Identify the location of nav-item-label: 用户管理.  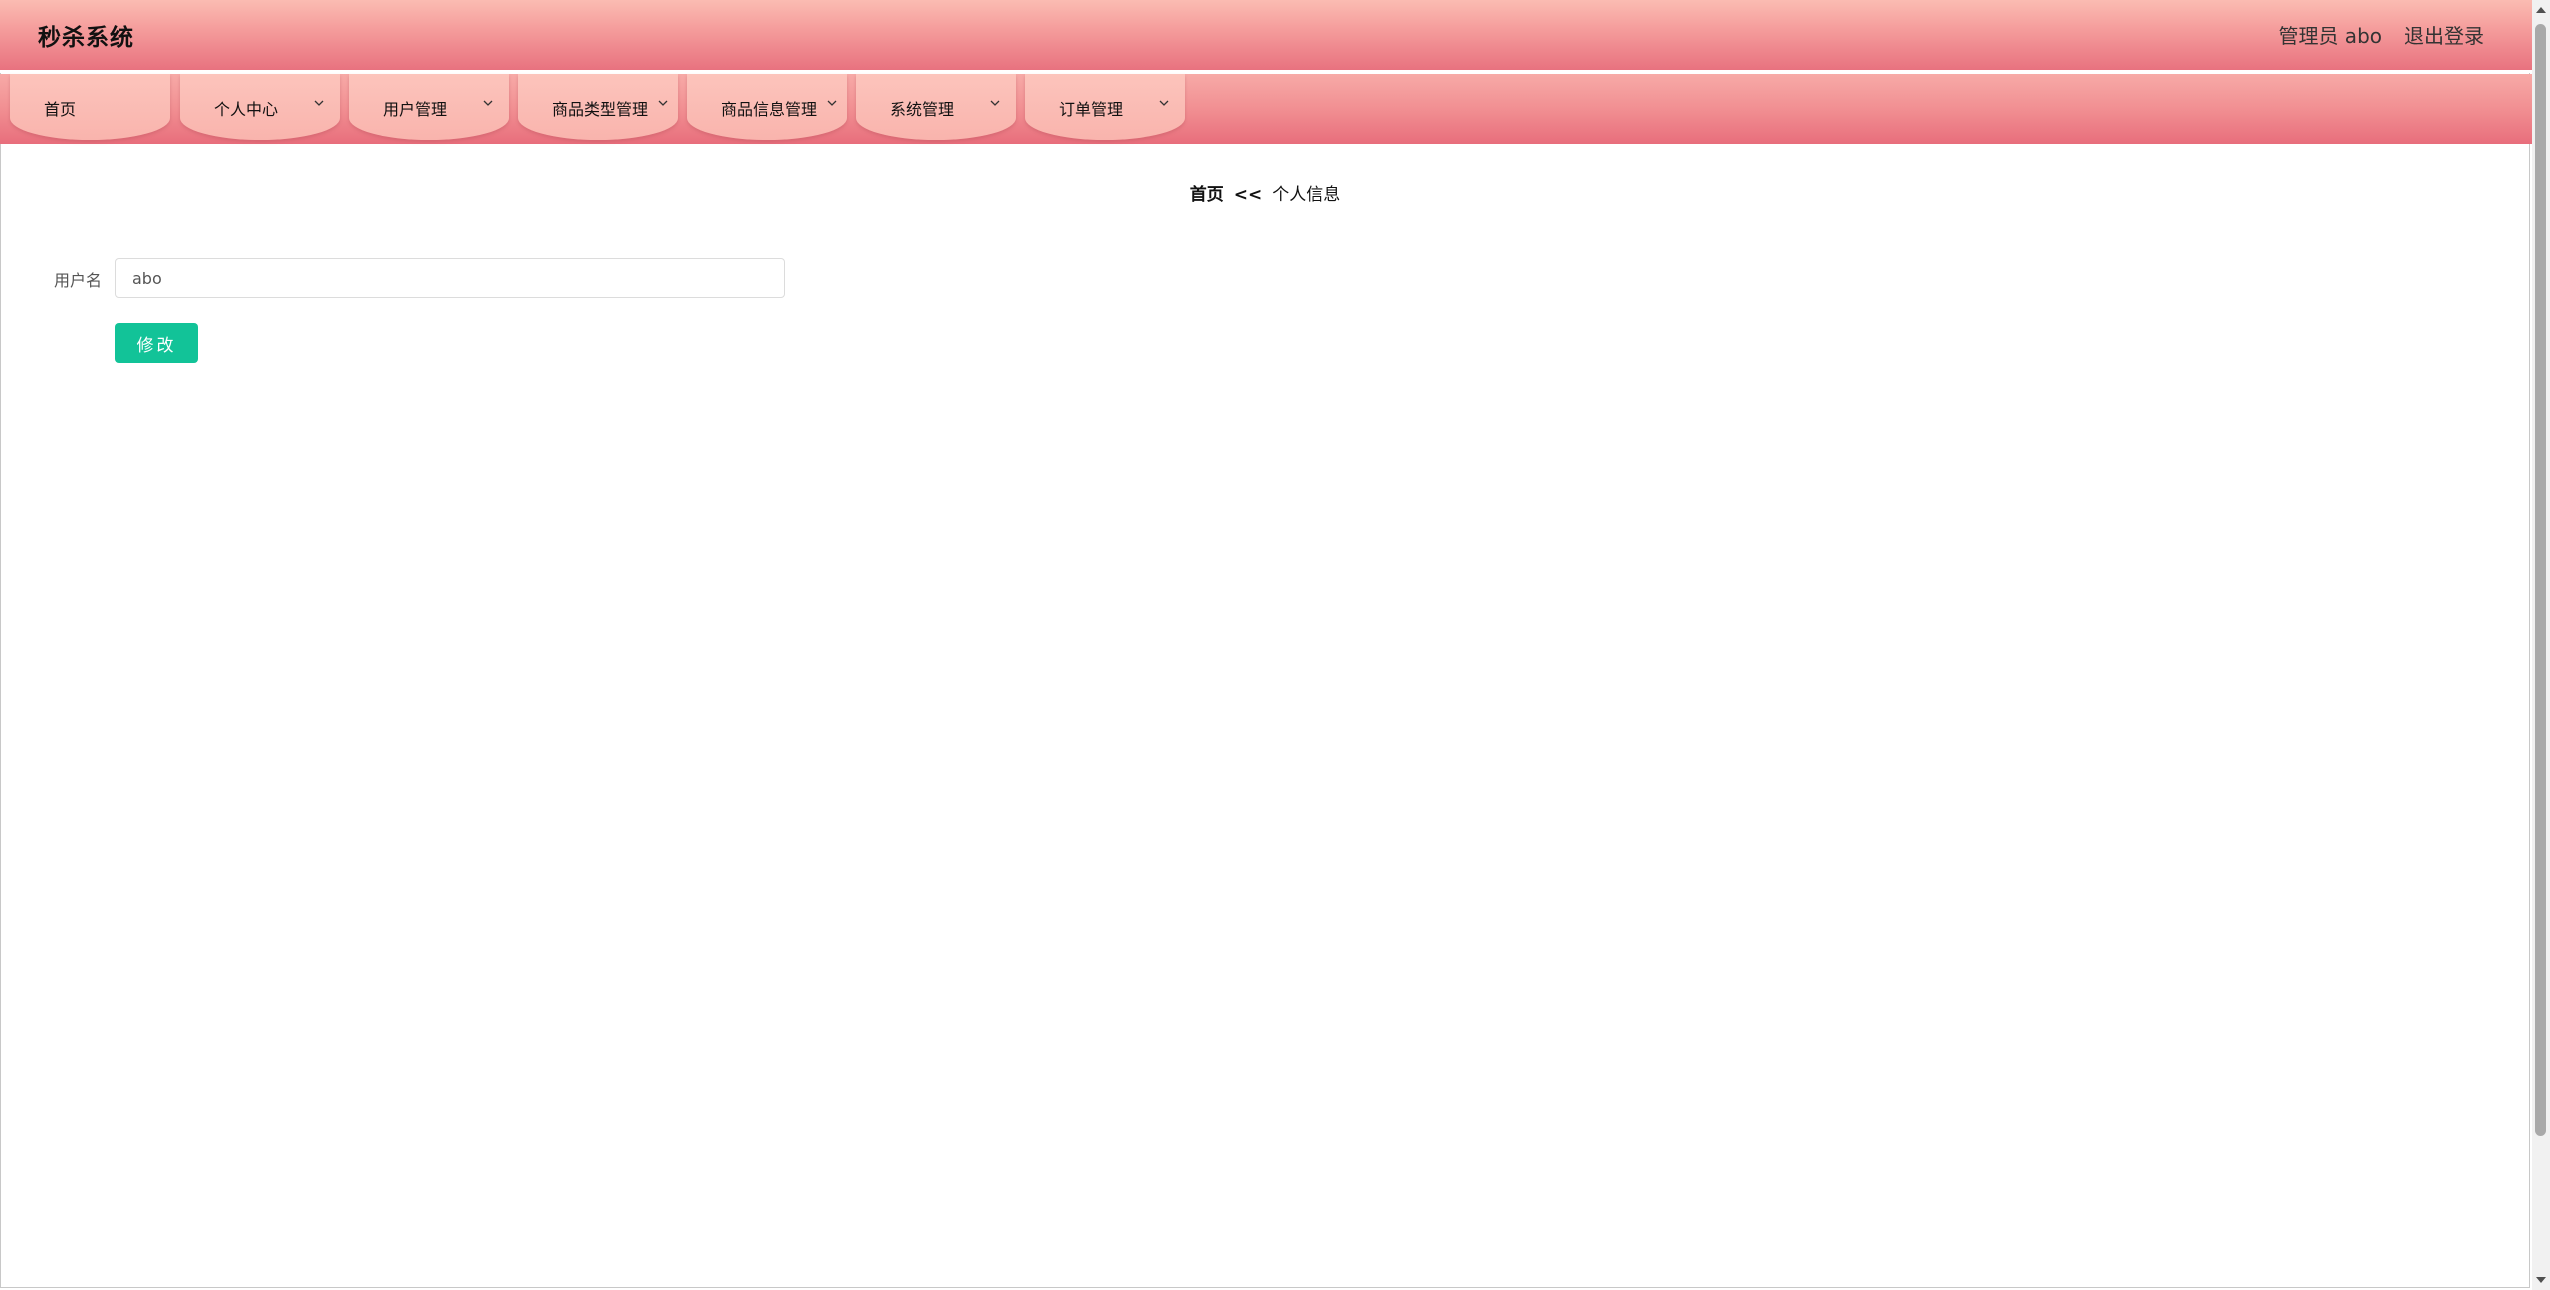
(415, 109).